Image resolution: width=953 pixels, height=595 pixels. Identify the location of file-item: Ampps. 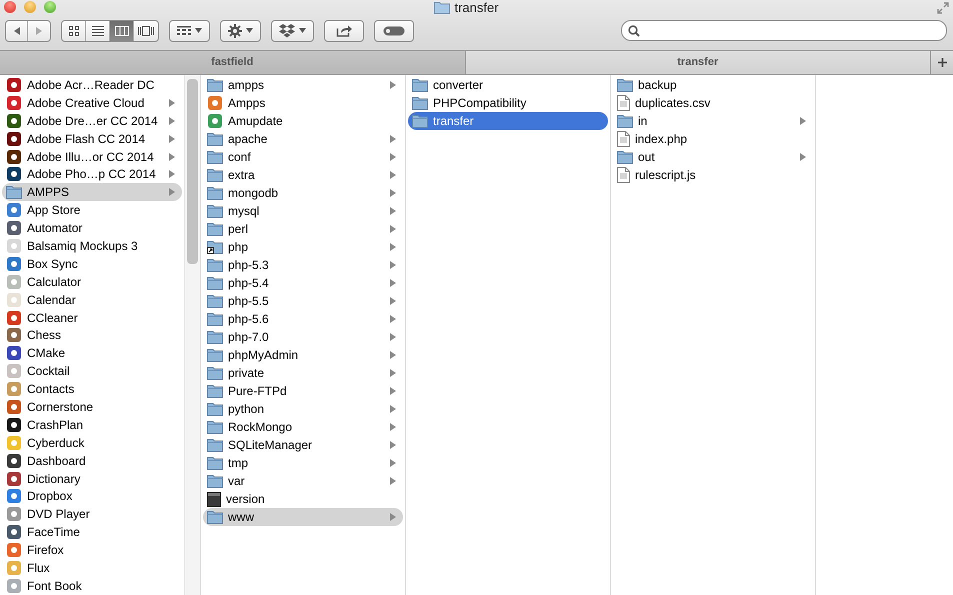
(303, 103).